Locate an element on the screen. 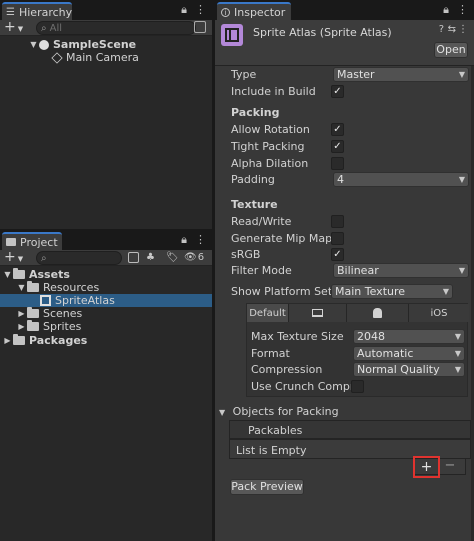 This screenshot has height=541, width=474. type-dropdown: Master ▼ is located at coordinates (401, 74).